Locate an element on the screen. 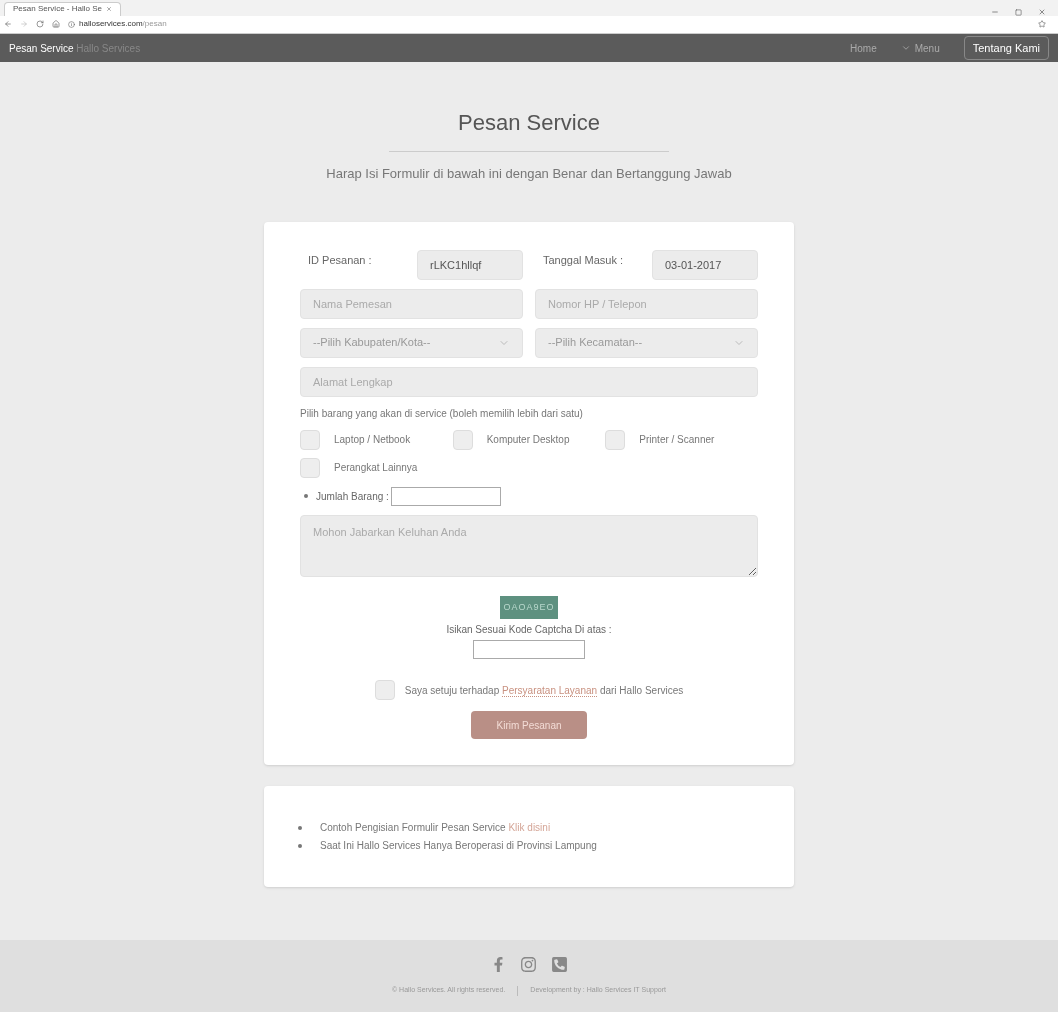 The height and width of the screenshot is (1012, 1058). reload-icon is located at coordinates (40, 24).